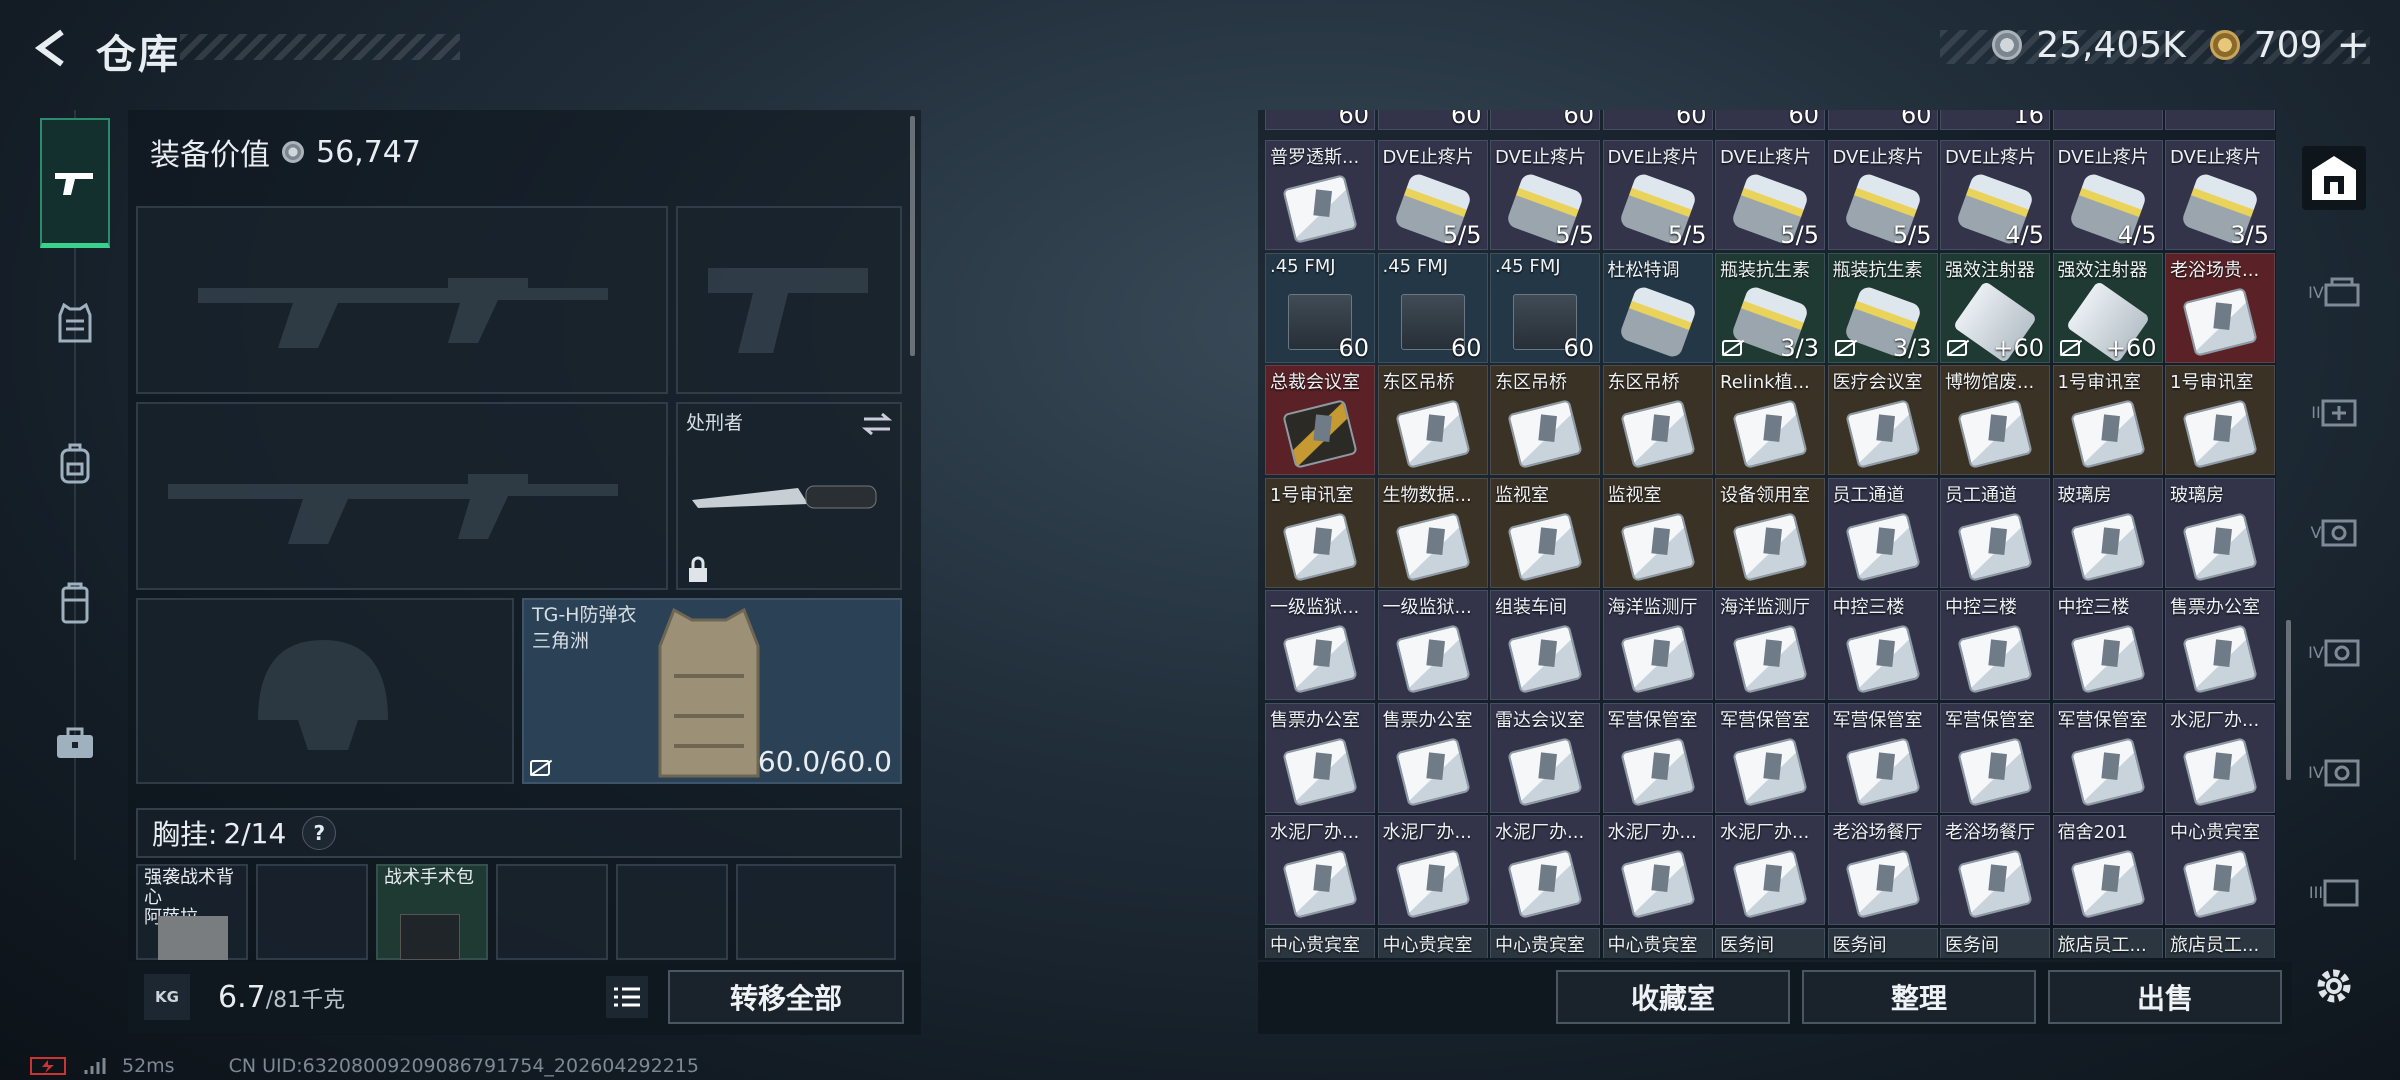 This screenshot has width=2400, height=1080. I want to click on rail-container-iv-tab: IV, so click(2334, 292).